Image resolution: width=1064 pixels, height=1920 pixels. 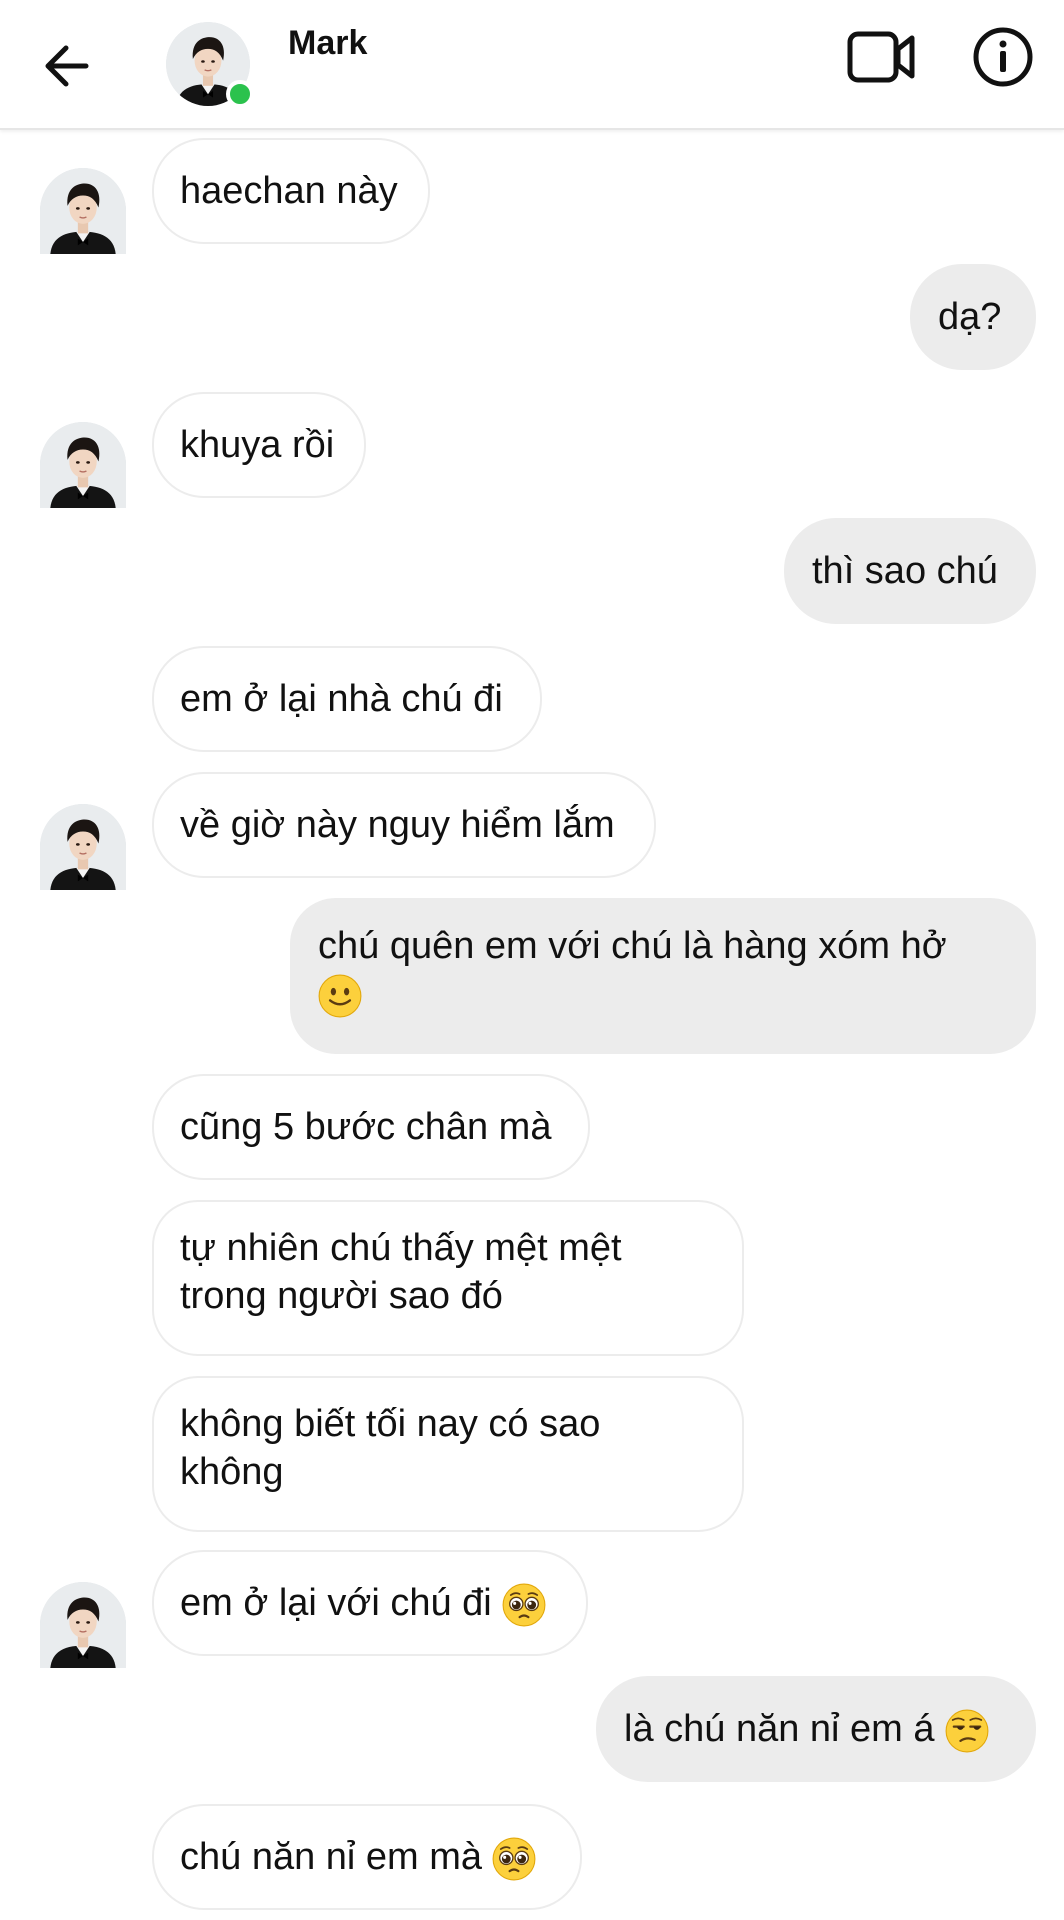 I want to click on message-text: em ở lại nhà chú đi, so click(x=341, y=699).